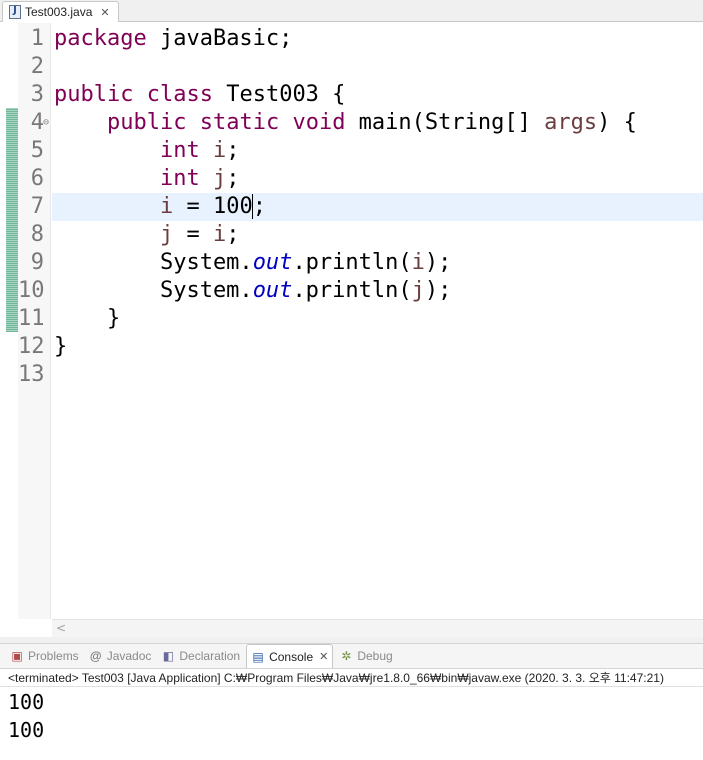  What do you see at coordinates (37, 94) in the screenshot?
I see `line-number: 3` at bounding box center [37, 94].